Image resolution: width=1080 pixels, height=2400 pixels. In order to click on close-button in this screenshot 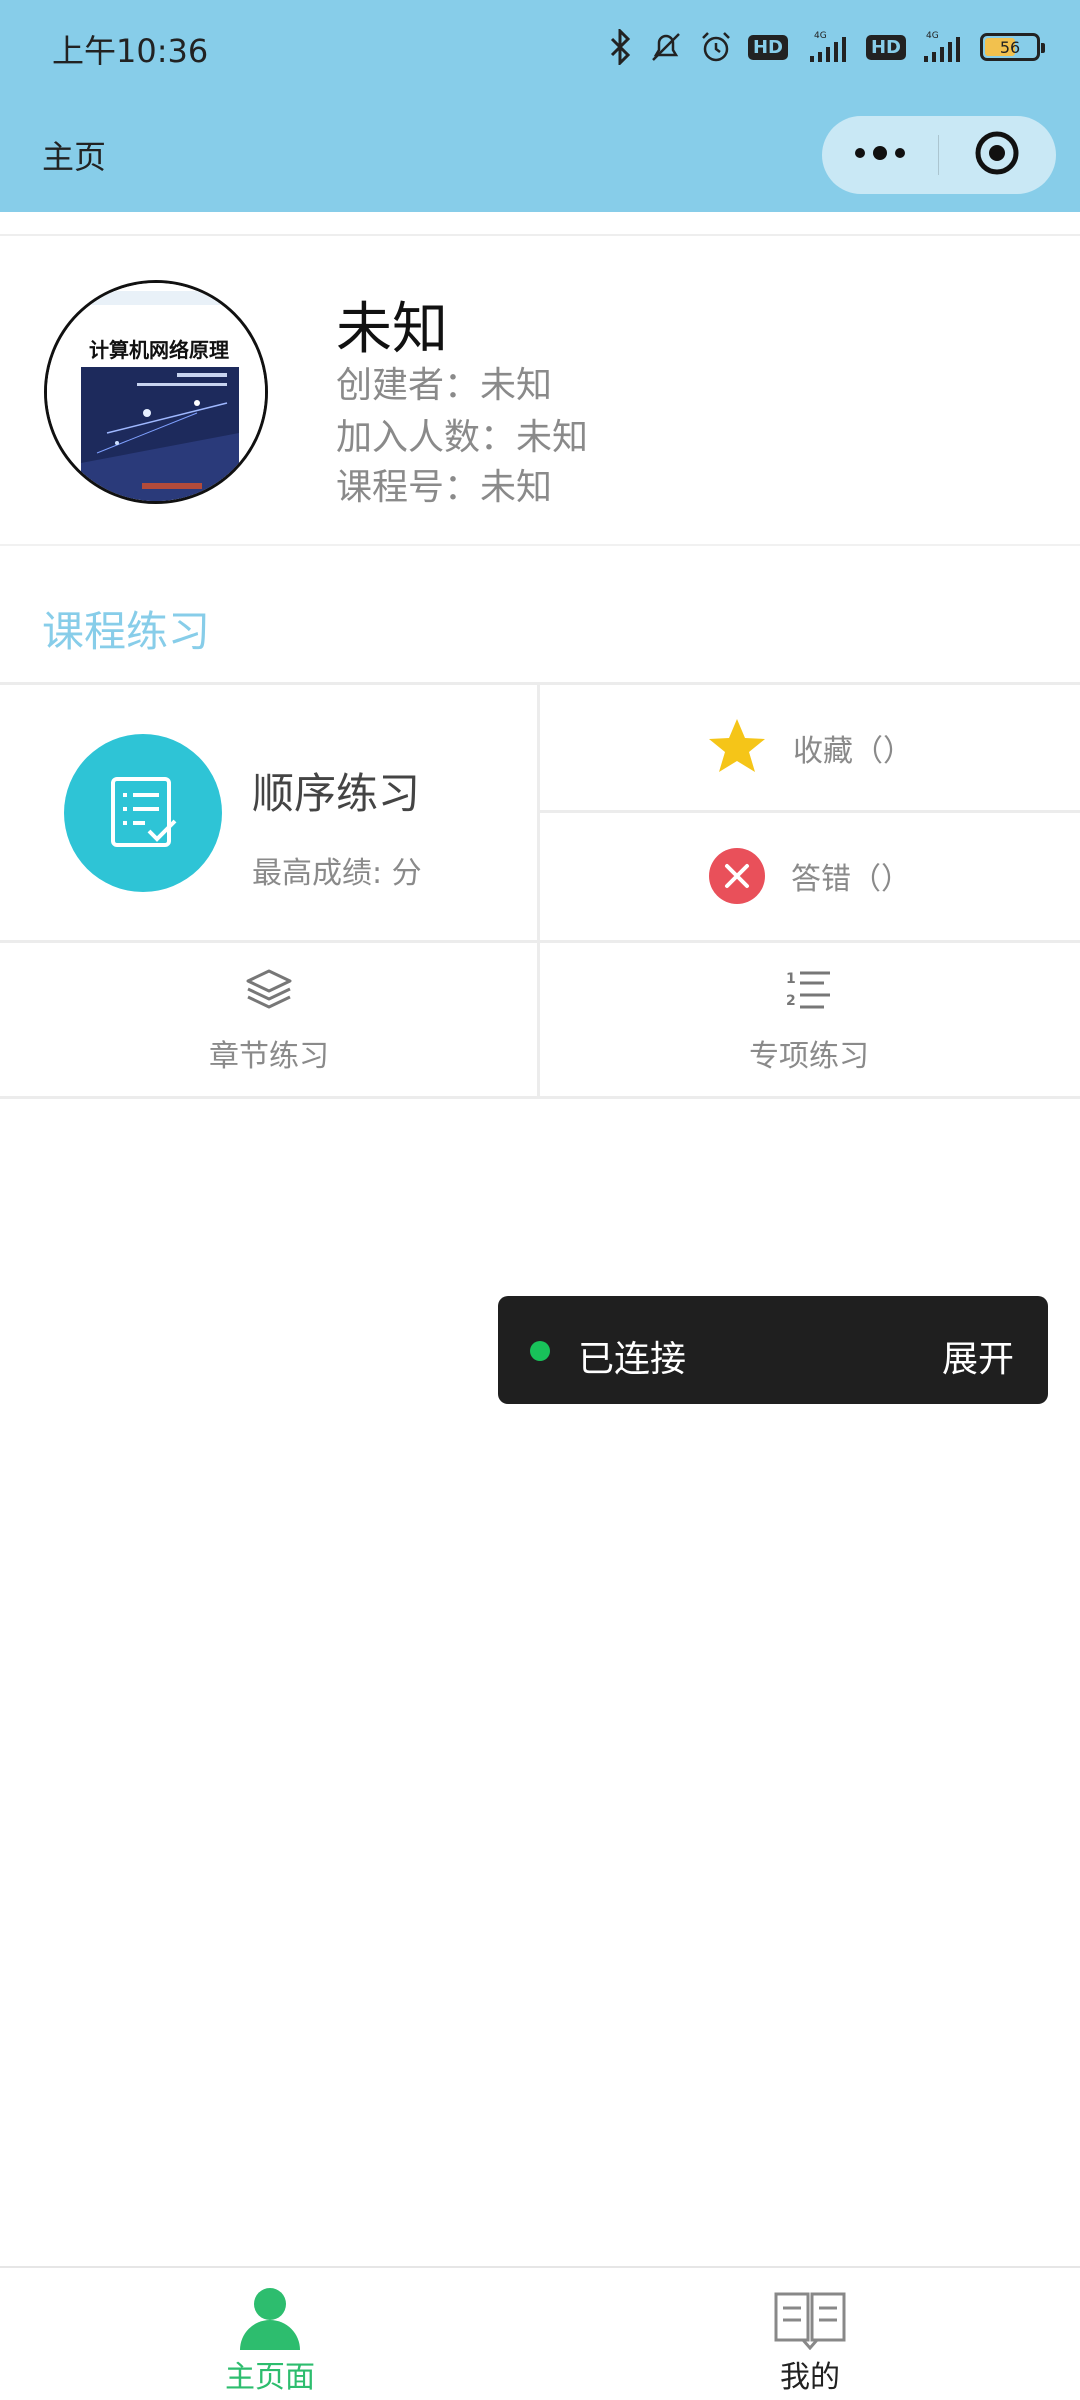, I will do `click(997, 155)`.